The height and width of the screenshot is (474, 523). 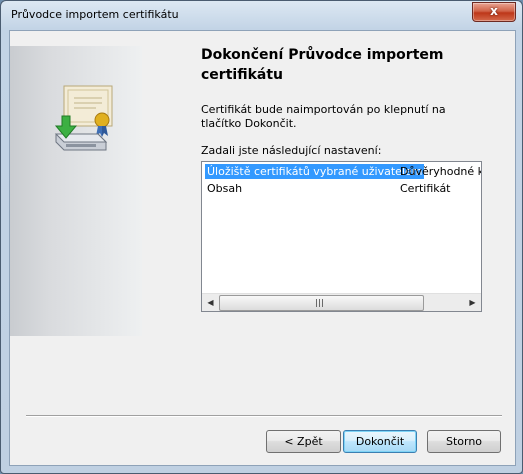 I want to click on list-item: Obsah Certifikát, so click(x=342, y=188).